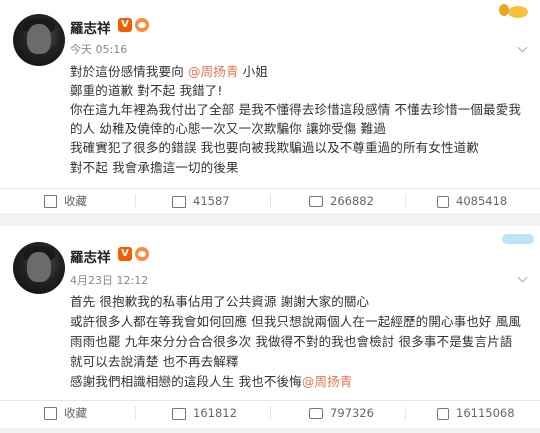  Describe the element at coordinates (215, 413) in the screenshot. I see `share-count: 161812` at that location.